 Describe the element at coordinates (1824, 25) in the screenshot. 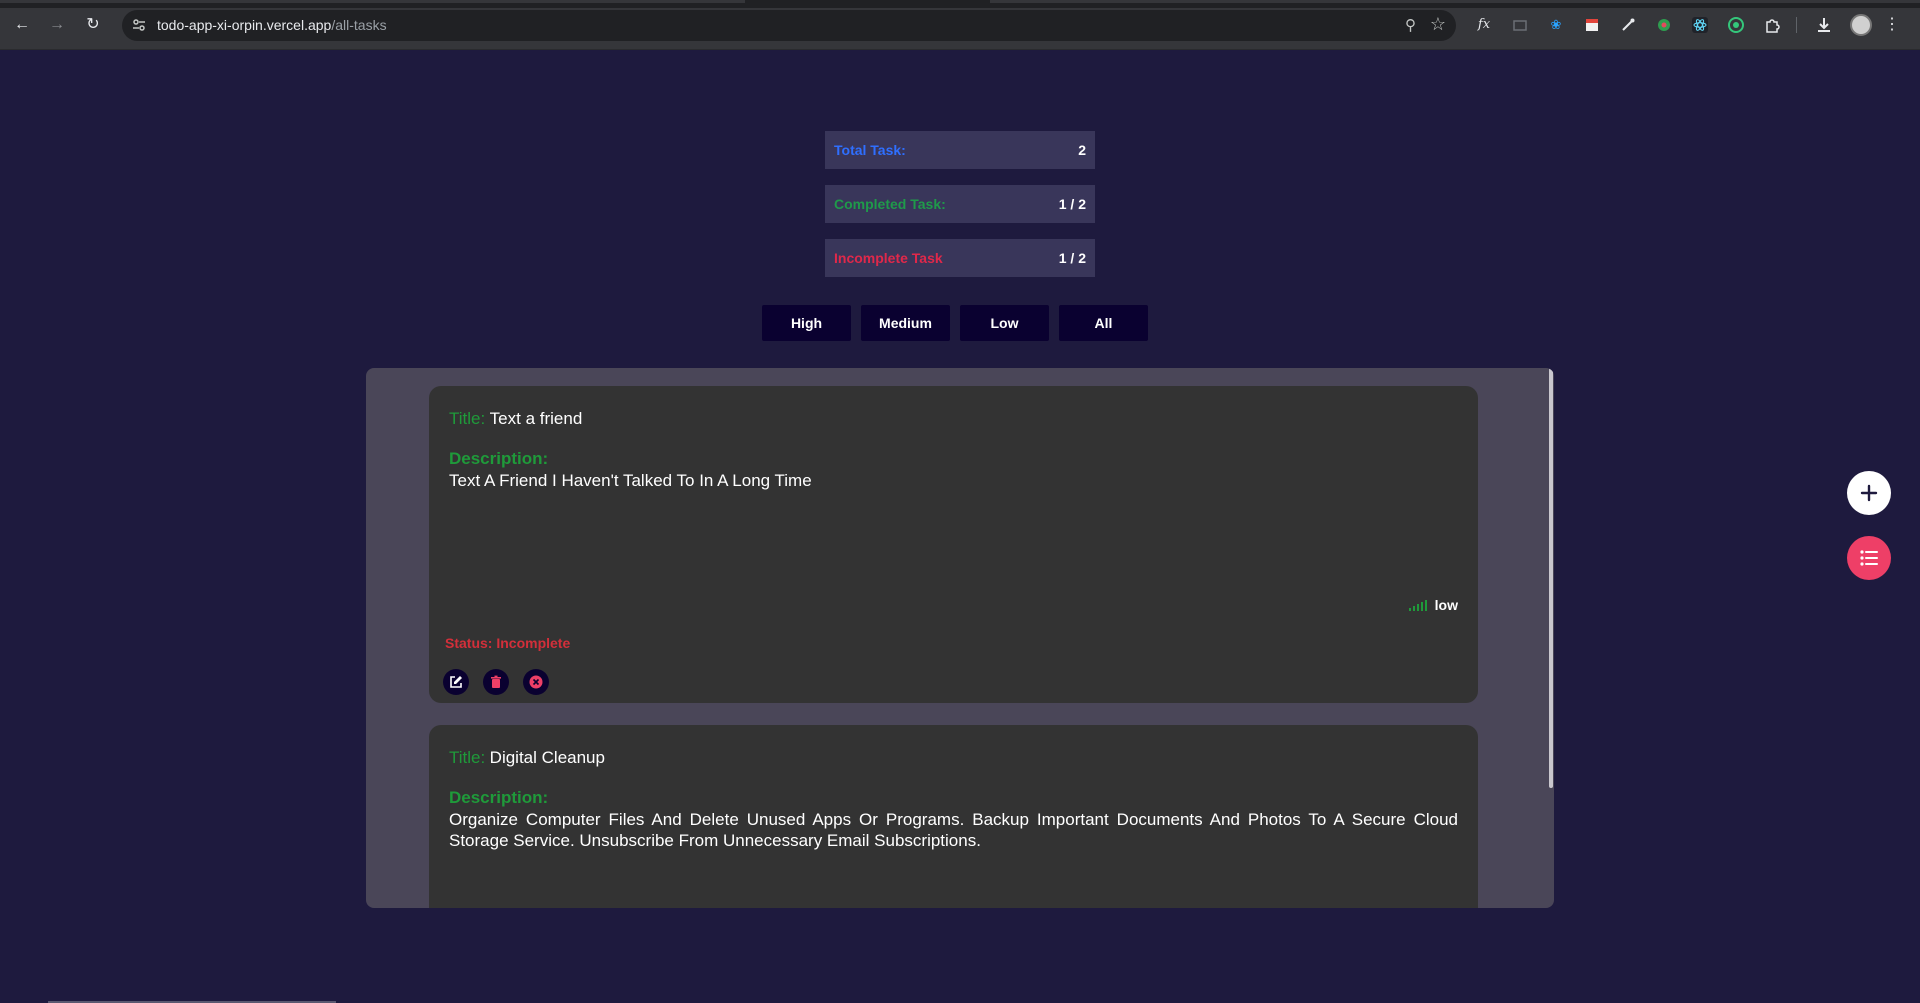

I see `download-icon` at that location.